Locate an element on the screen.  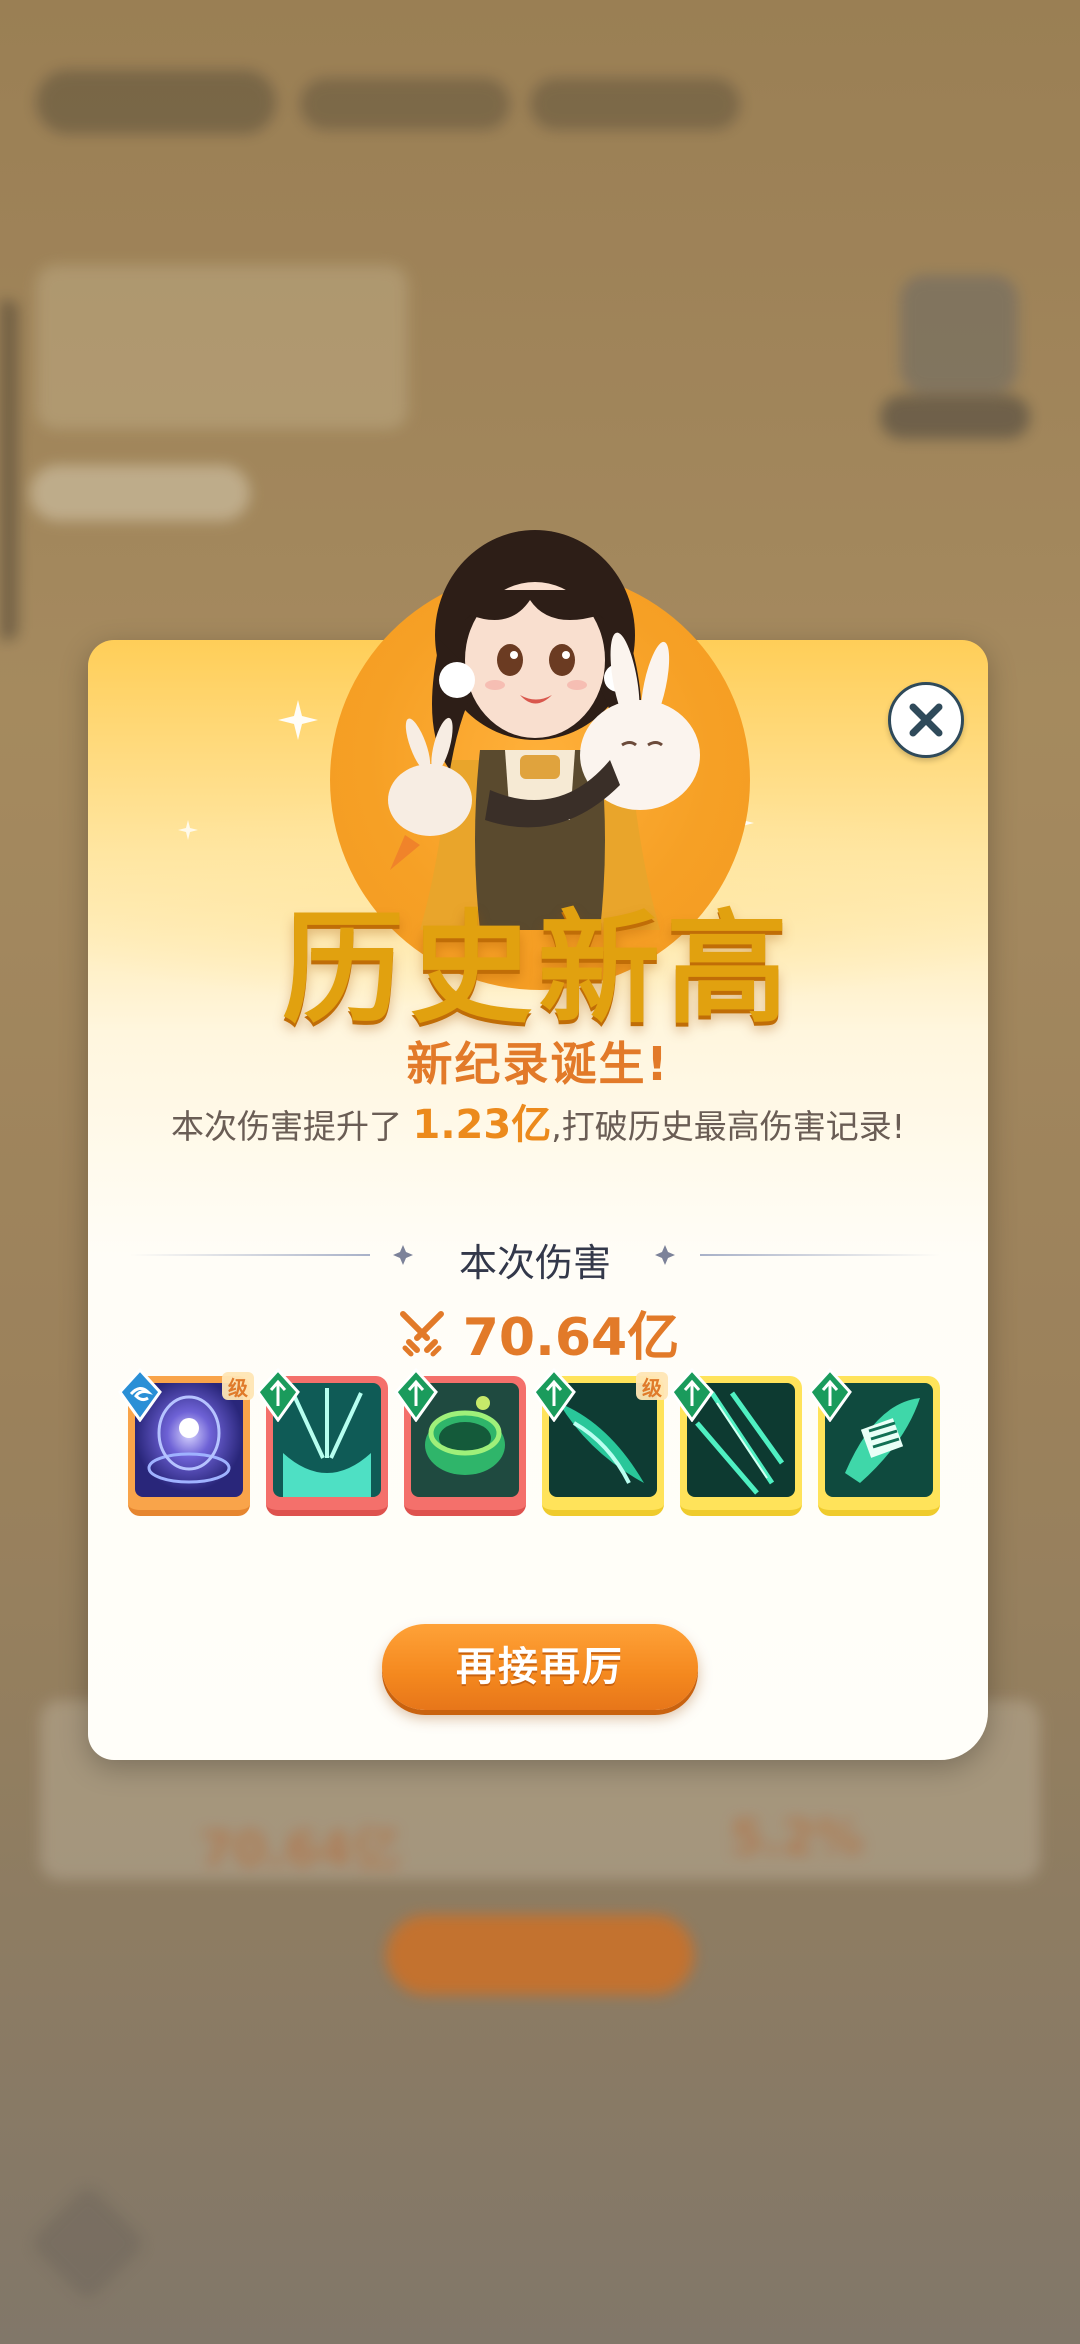
damage-total: 70.64亿 is located at coordinates (538, 1331).